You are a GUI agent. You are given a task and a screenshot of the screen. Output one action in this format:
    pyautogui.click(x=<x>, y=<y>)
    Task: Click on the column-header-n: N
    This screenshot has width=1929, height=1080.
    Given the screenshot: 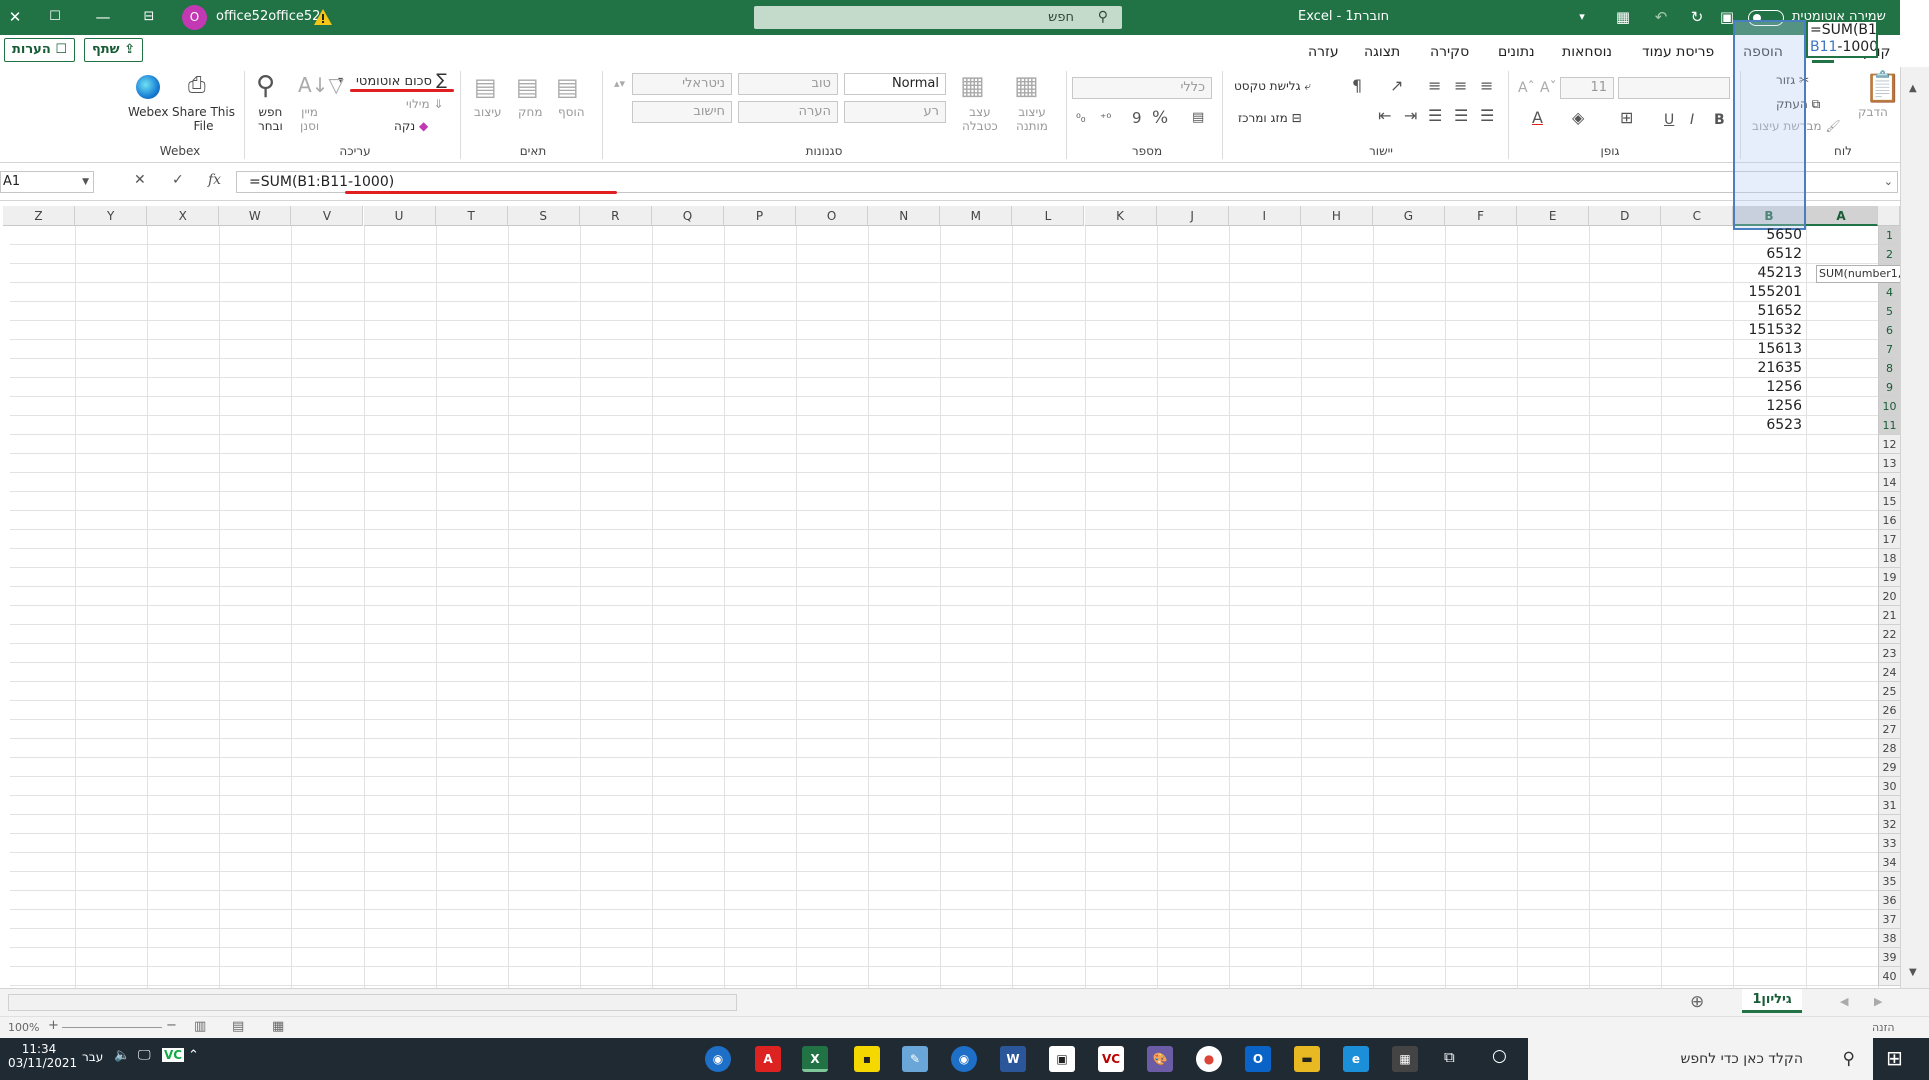 What is the action you would take?
    pyautogui.click(x=904, y=216)
    